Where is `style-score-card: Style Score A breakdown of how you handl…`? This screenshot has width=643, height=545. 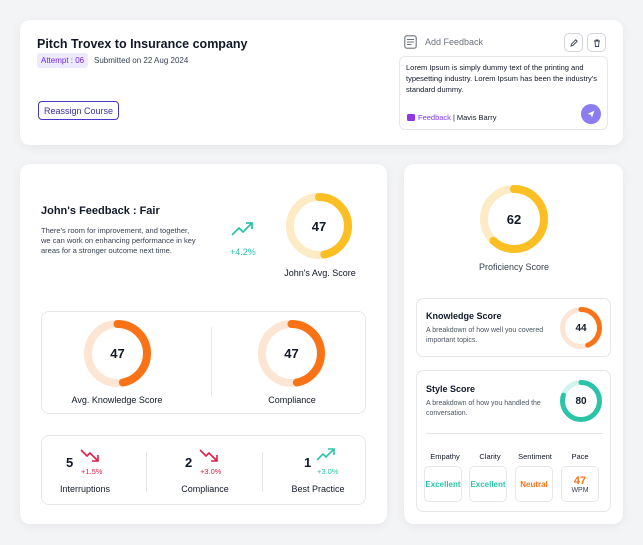 style-score-card: Style Score A breakdown of how you handl… is located at coordinates (513, 441).